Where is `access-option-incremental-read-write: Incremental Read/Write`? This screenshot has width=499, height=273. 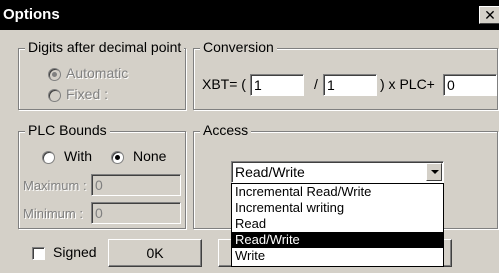 access-option-incremental-read-write: Incremental Read/Write is located at coordinates (337, 192).